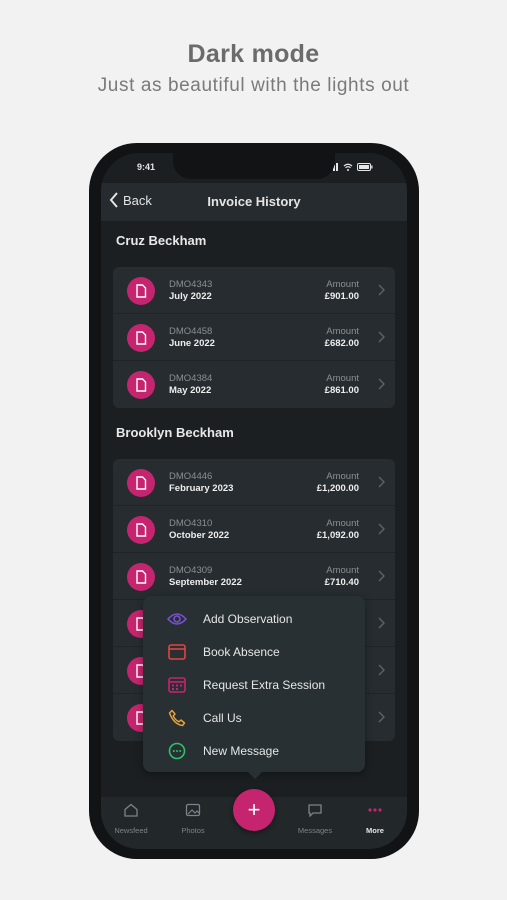 The height and width of the screenshot is (900, 507). Describe the element at coordinates (315, 830) in the screenshot. I see `tab-label: Messages` at that location.